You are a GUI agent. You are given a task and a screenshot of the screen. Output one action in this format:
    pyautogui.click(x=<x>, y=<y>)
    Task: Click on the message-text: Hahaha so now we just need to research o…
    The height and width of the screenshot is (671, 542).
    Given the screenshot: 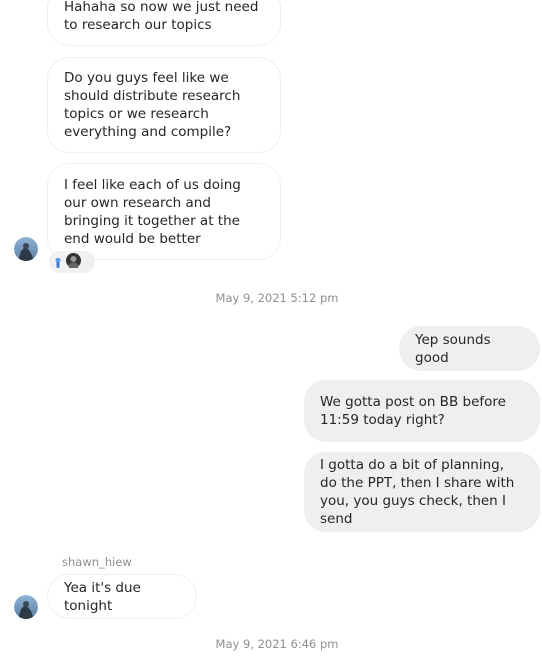 What is the action you would take?
    pyautogui.click(x=161, y=16)
    